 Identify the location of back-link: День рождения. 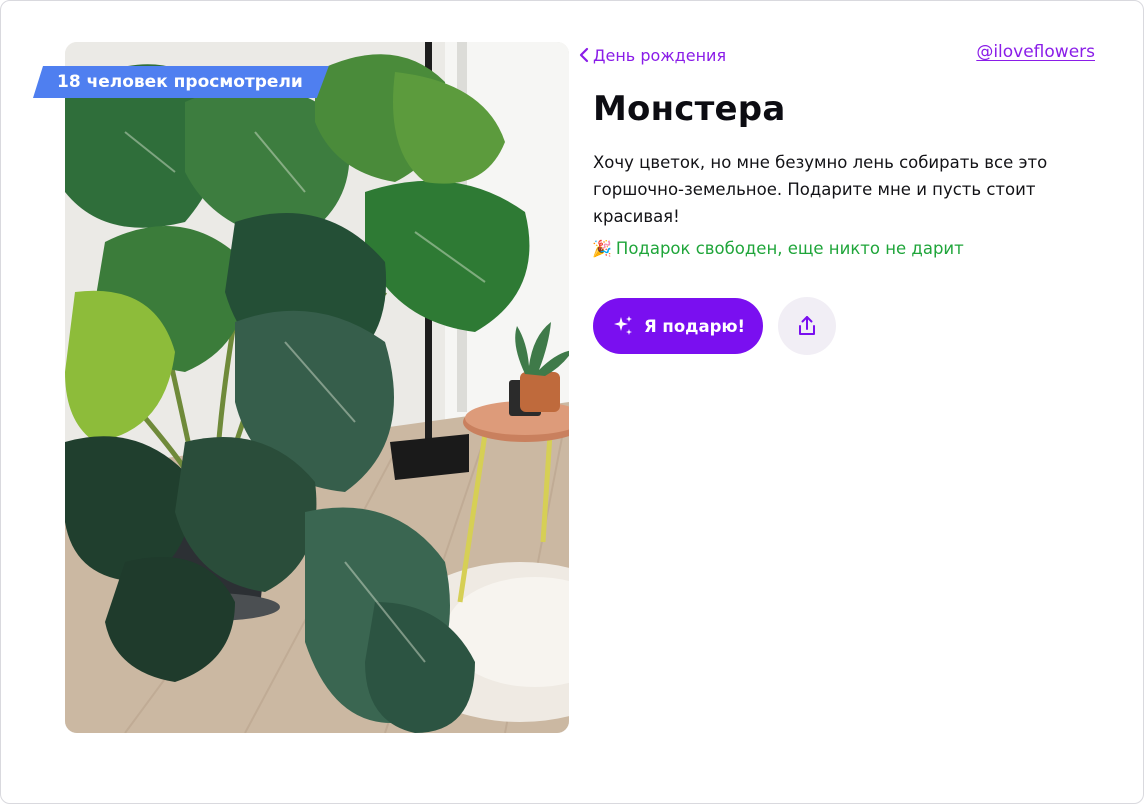
(652, 55).